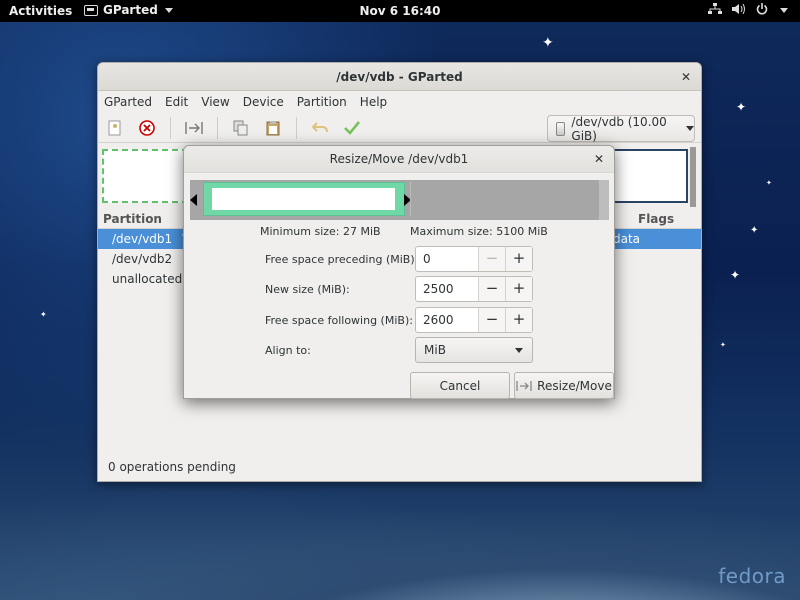  Describe the element at coordinates (748, 10) in the screenshot. I see `system-tray` at that location.